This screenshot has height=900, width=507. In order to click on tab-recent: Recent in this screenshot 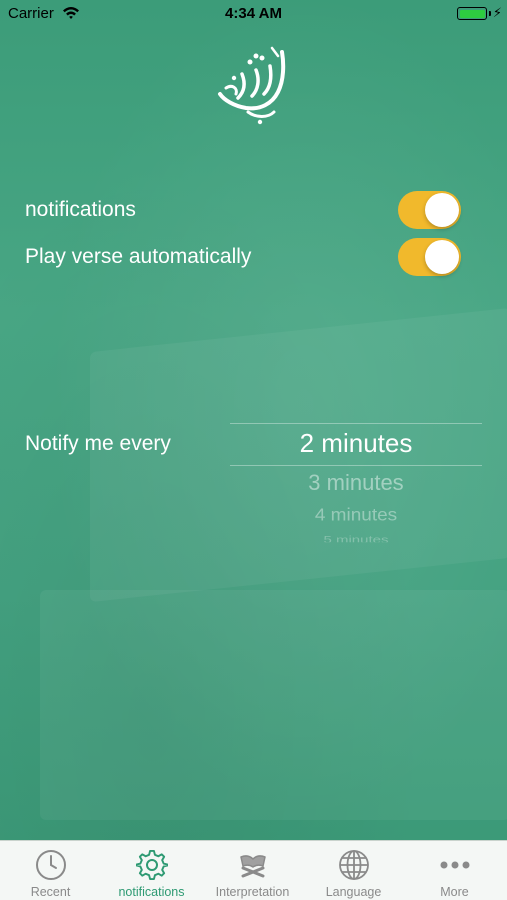, I will do `click(50, 870)`.